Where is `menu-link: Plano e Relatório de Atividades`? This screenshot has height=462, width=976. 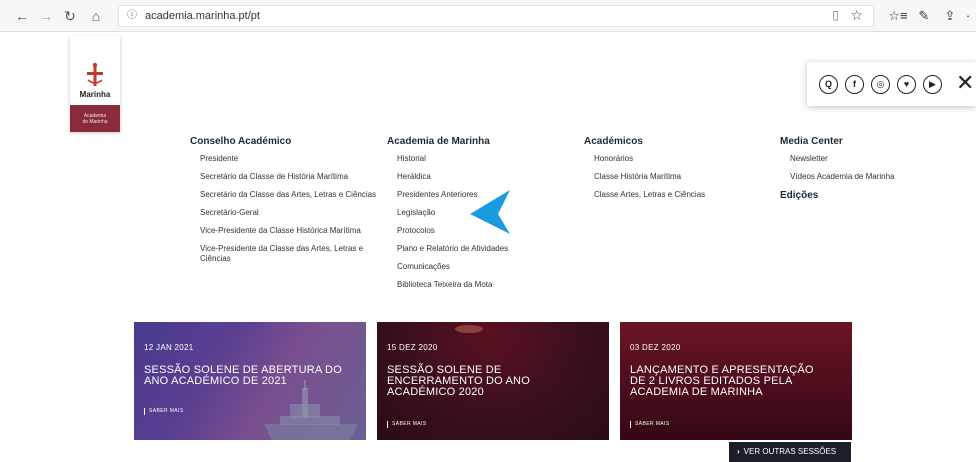
menu-link: Plano e Relatório de Atividades is located at coordinates (482, 249).